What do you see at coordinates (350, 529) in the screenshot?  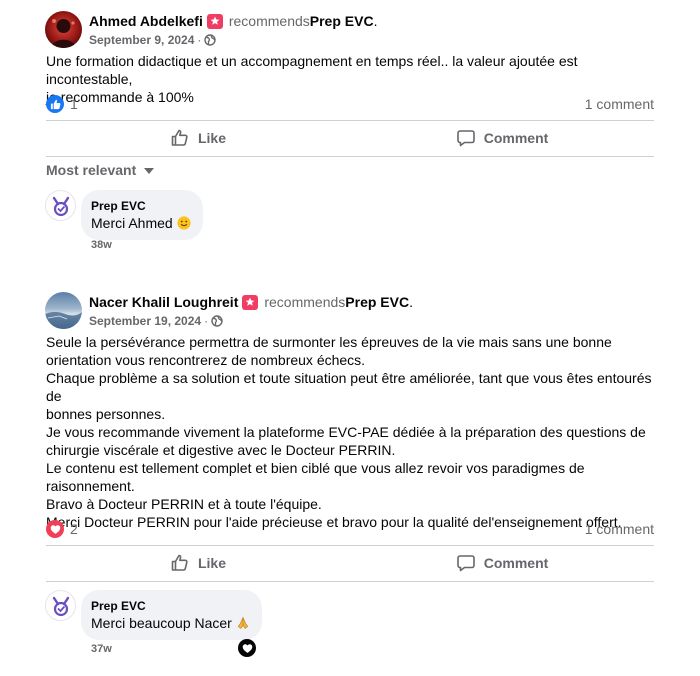 I see `reactions-row: 2 1 comment` at bounding box center [350, 529].